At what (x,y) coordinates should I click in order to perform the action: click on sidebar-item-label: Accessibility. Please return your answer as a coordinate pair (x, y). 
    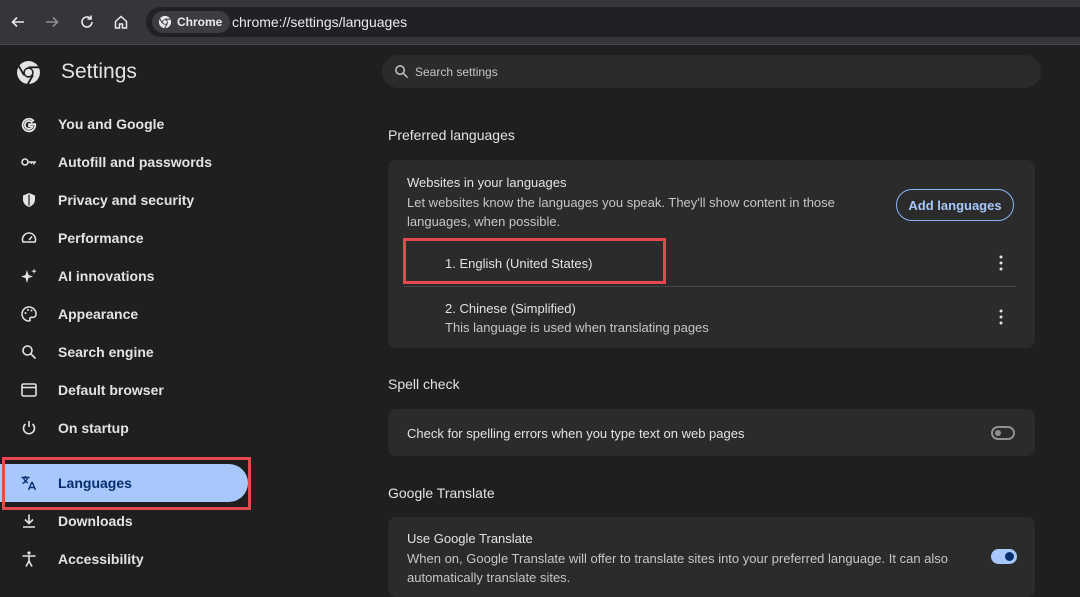
    Looking at the image, I should click on (101, 559).